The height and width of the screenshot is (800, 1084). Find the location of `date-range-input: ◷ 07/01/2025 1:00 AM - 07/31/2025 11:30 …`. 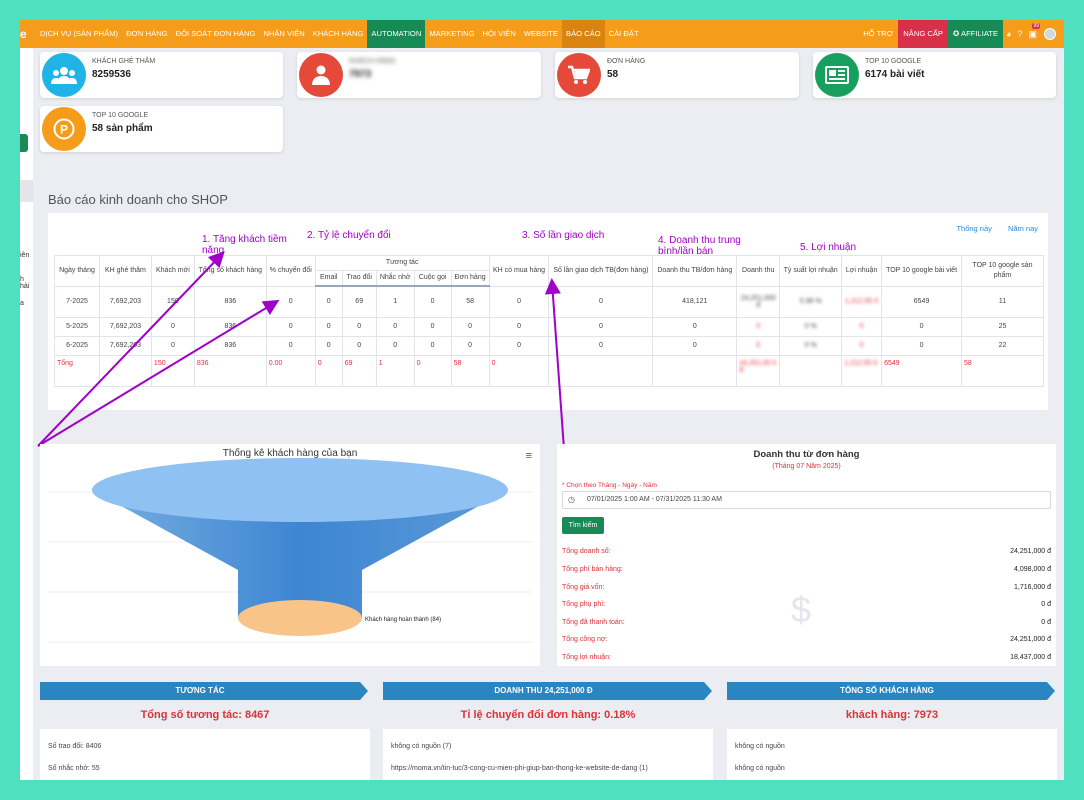

date-range-input: ◷ 07/01/2025 1:00 AM - 07/31/2025 11:30 … is located at coordinates (806, 500).